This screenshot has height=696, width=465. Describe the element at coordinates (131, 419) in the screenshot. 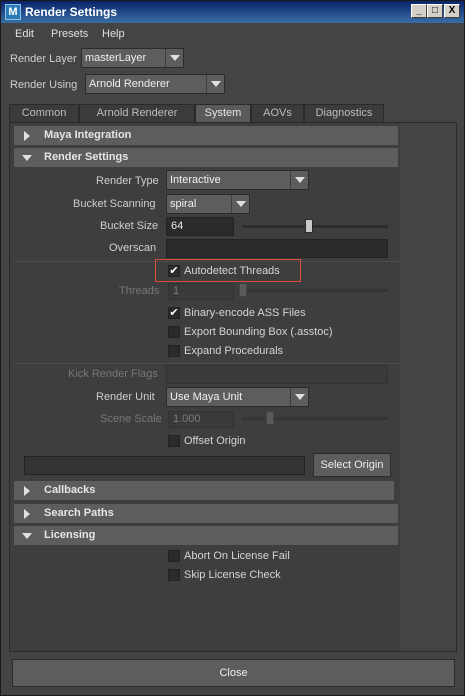

I see `scene-scale-label: Scene Scale` at that location.